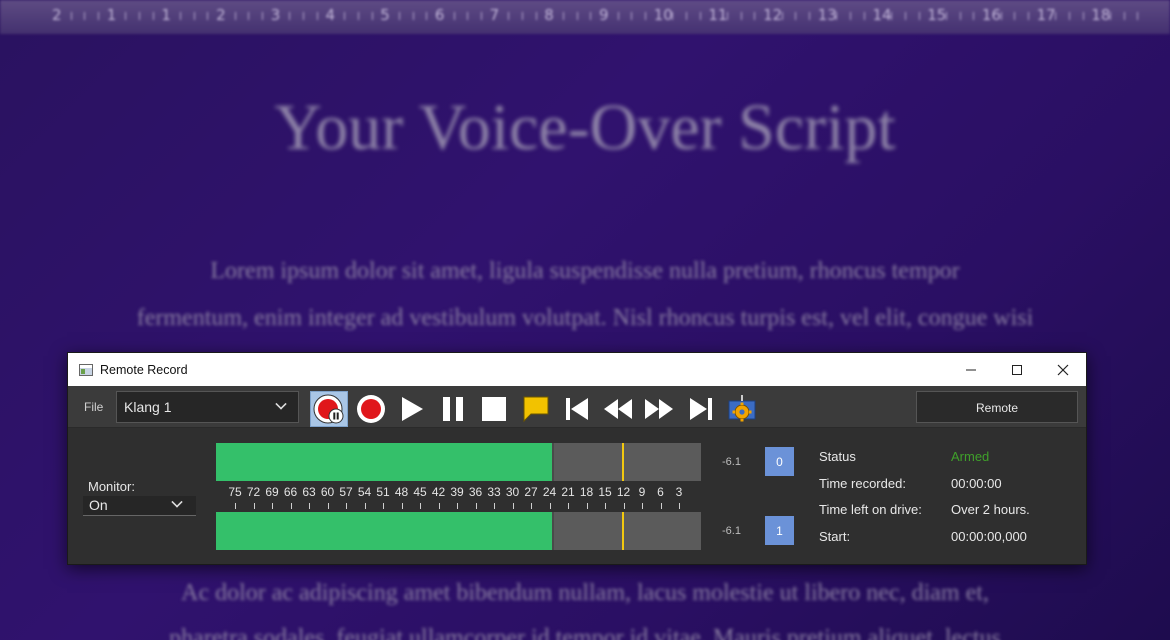 This screenshot has height=640, width=1170. Describe the element at coordinates (970, 456) in the screenshot. I see `status-value: Armed` at that location.